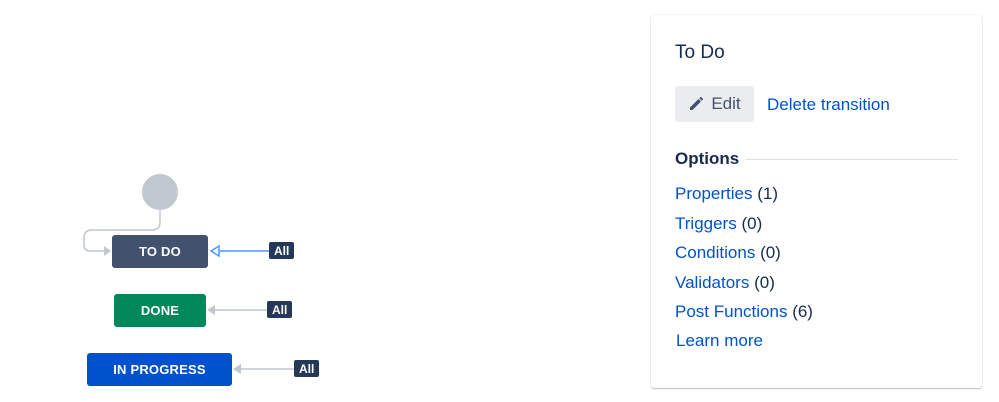 The image size is (999, 402). I want to click on edit-button-label: Edit, so click(726, 103).